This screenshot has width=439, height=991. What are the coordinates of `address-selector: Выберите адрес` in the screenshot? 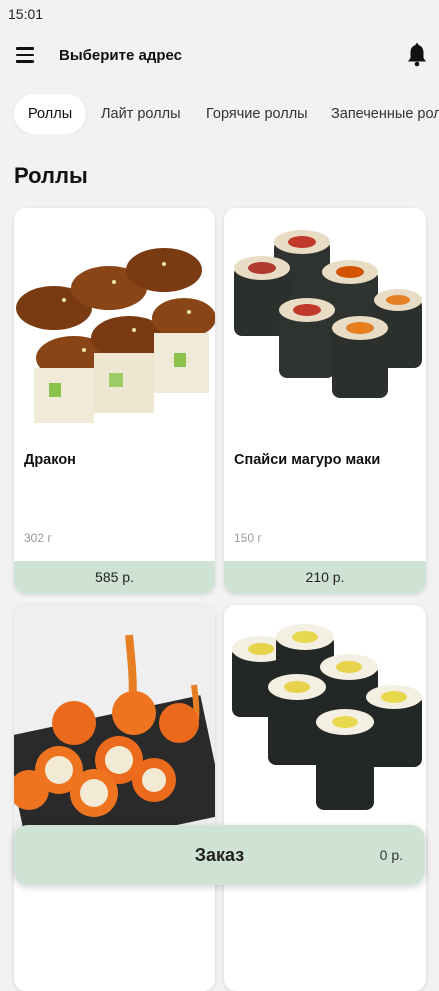 It's located at (120, 55).